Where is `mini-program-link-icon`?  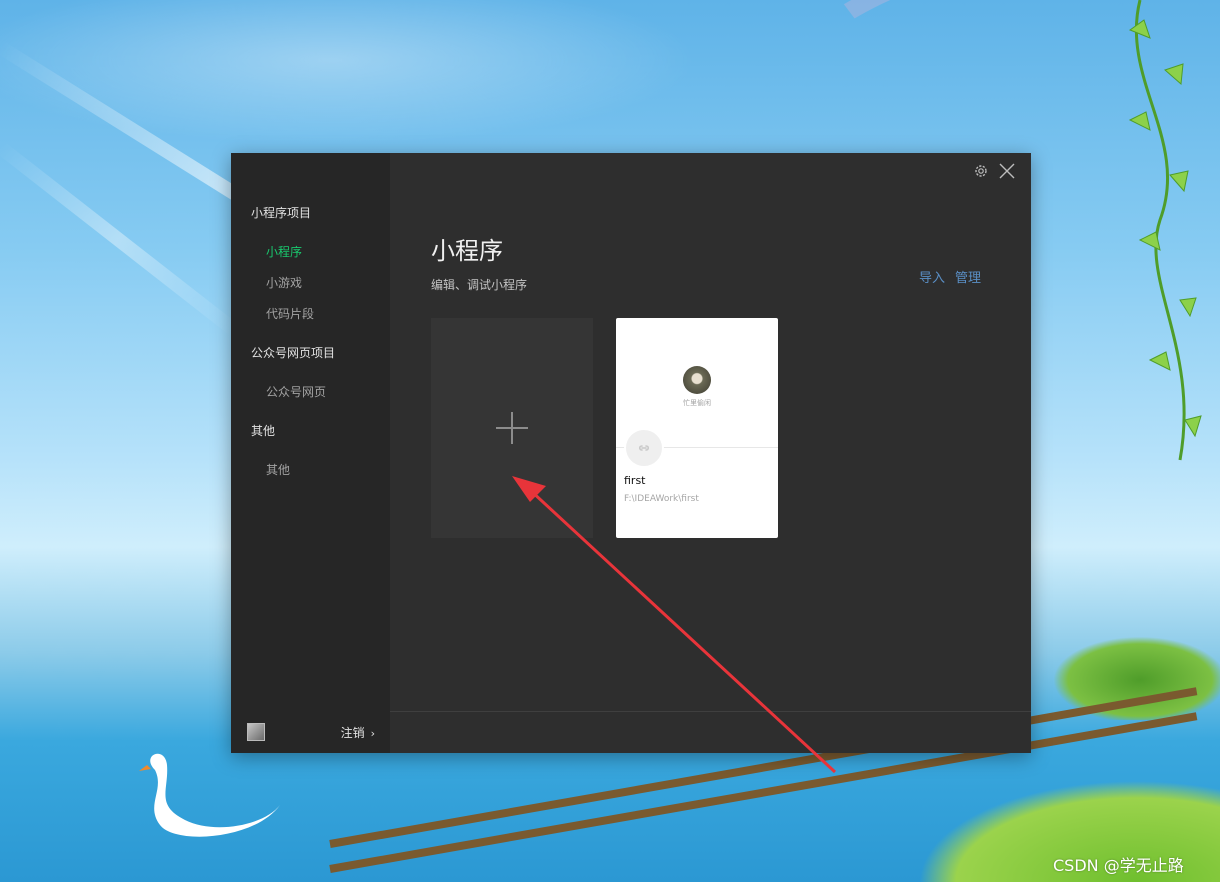
mini-program-link-icon is located at coordinates (644, 448).